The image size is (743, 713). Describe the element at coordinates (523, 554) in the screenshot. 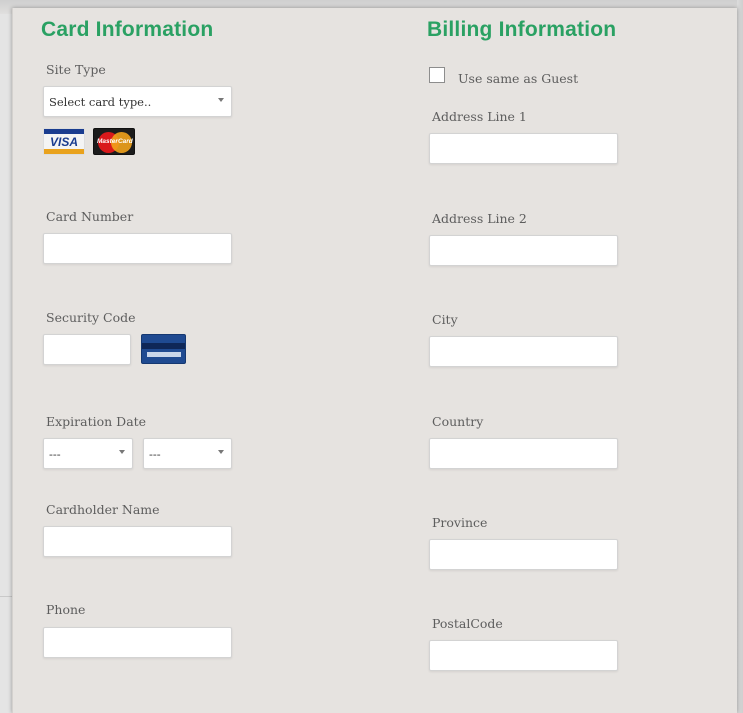

I see `province-input` at that location.